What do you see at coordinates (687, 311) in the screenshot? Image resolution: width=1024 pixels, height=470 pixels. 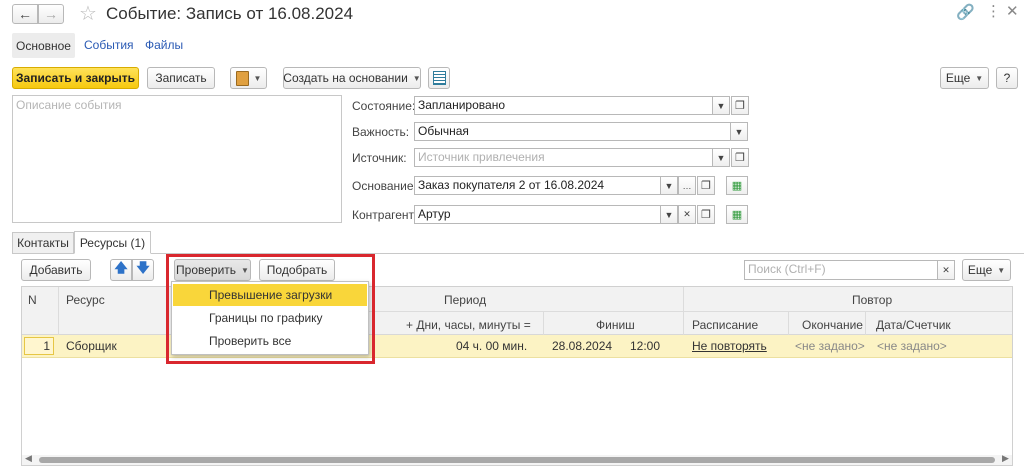 I see `header-split-line` at bounding box center [687, 311].